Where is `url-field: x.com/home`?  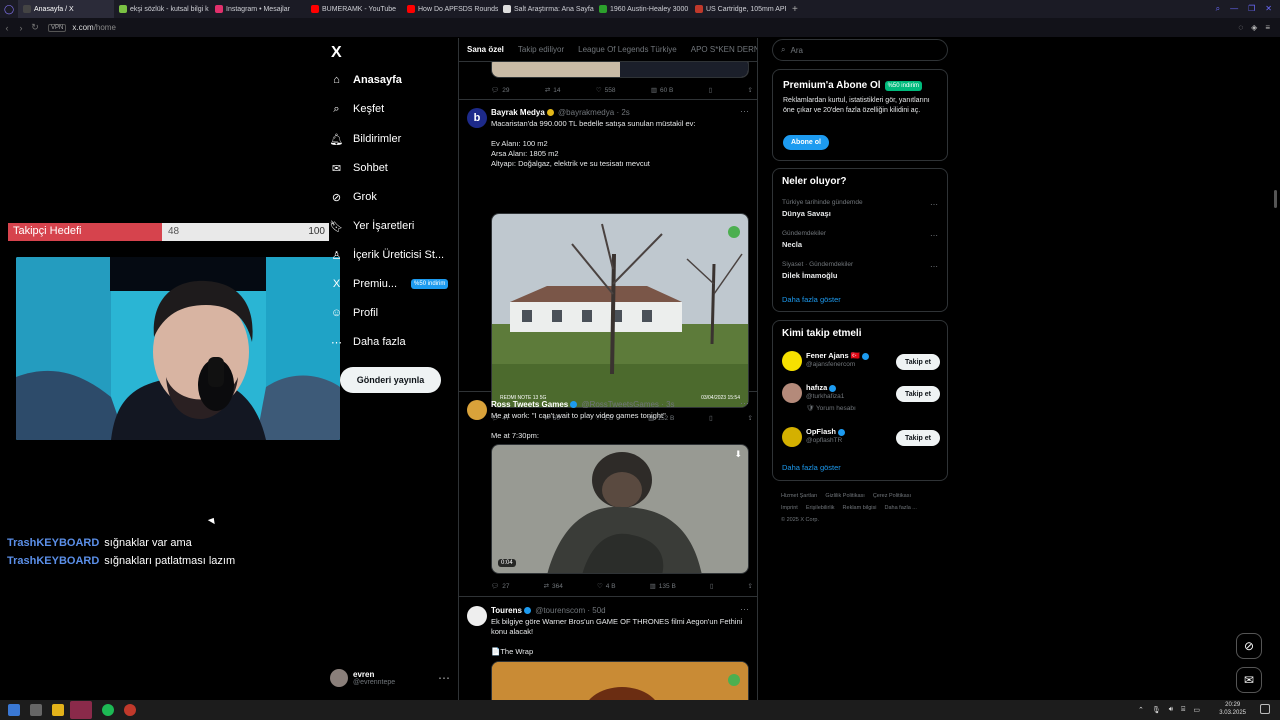
url-field: x.com/home is located at coordinates (94, 27).